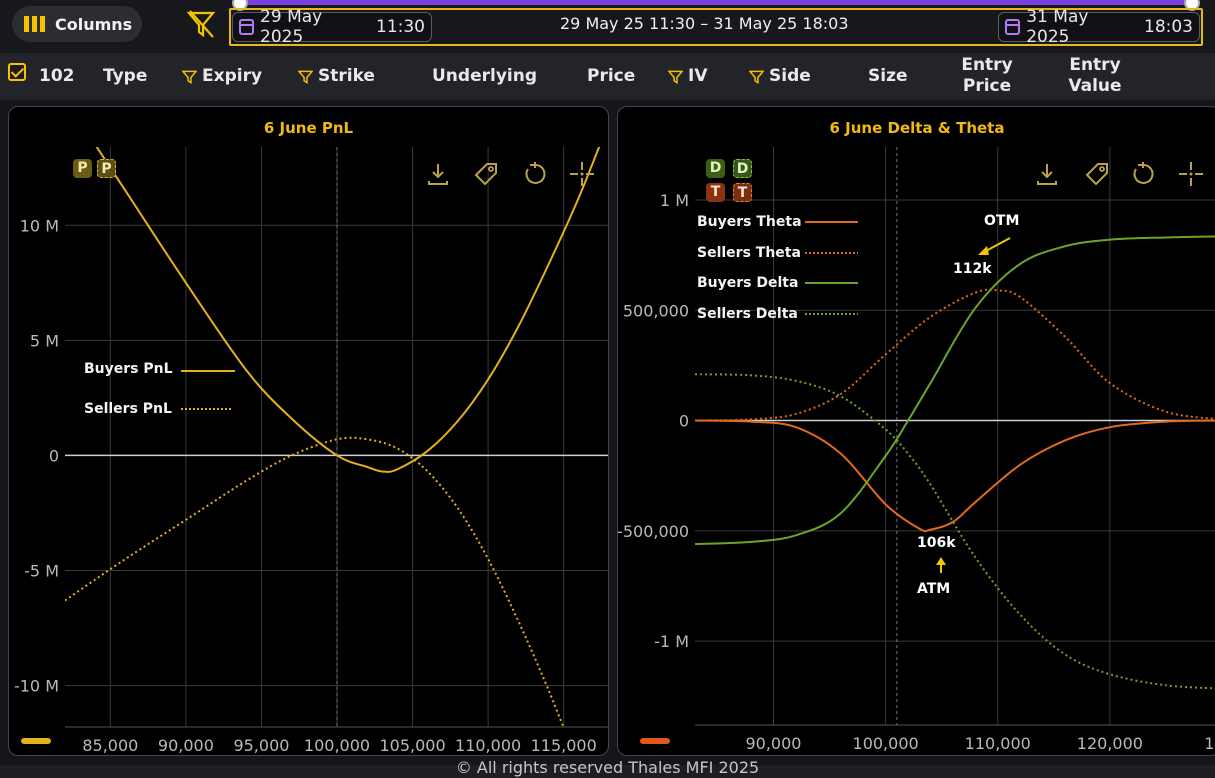 Image resolution: width=1215 pixels, height=778 pixels. What do you see at coordinates (674, 200) in the screenshot?
I see `y-tick-label: 1 M` at bounding box center [674, 200].